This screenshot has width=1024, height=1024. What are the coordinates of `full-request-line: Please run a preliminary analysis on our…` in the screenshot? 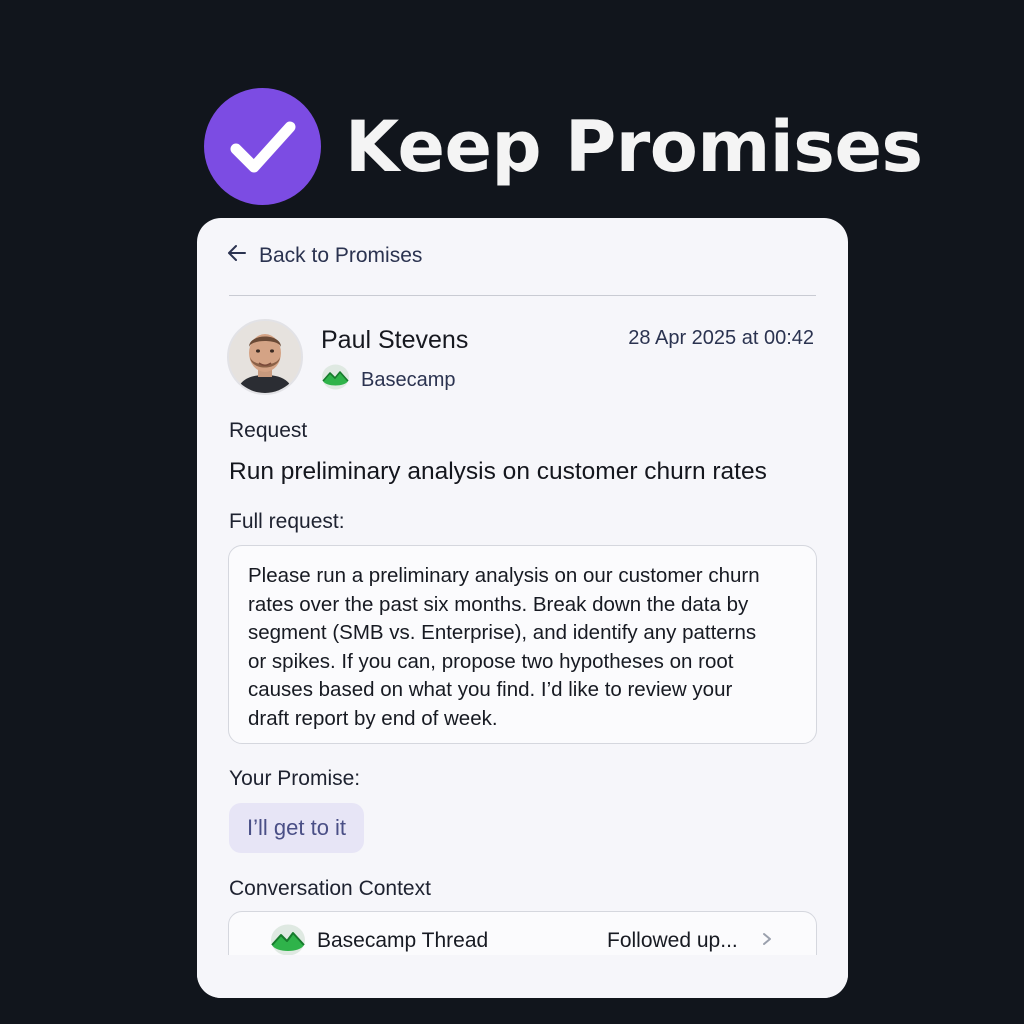 It's located at (504, 575).